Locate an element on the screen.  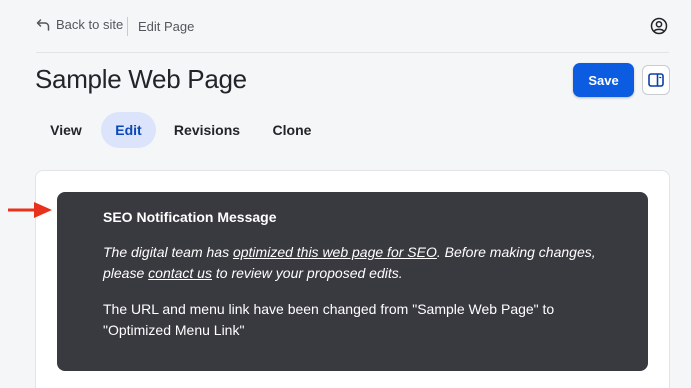
toggle-sidebar-button is located at coordinates (656, 80).